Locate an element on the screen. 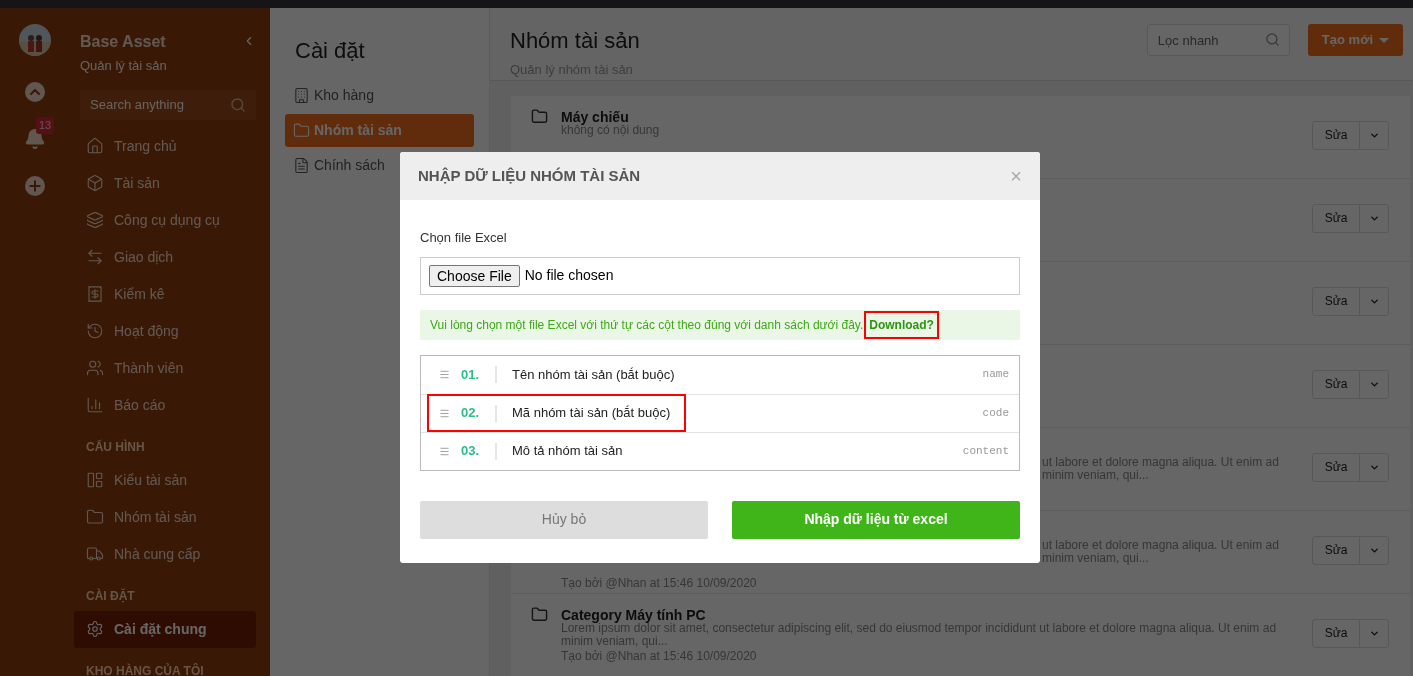  cancel-button: Hủy bỏ is located at coordinates (564, 519).